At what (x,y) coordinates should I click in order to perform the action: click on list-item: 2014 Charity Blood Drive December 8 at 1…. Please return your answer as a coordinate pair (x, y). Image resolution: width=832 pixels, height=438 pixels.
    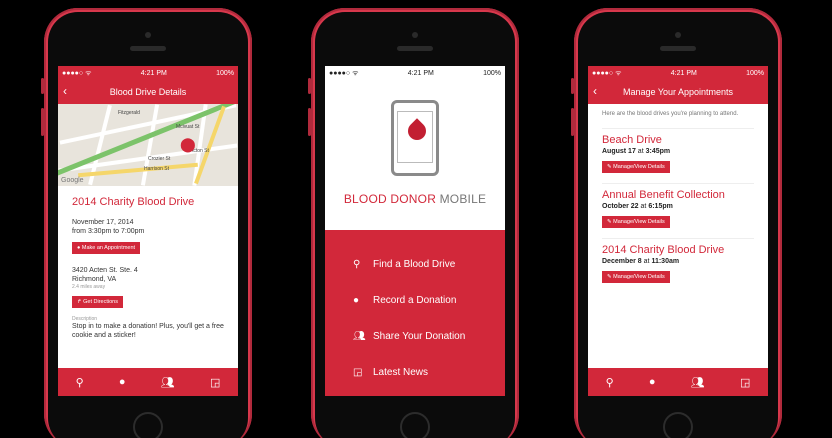
    Looking at the image, I should click on (678, 265).